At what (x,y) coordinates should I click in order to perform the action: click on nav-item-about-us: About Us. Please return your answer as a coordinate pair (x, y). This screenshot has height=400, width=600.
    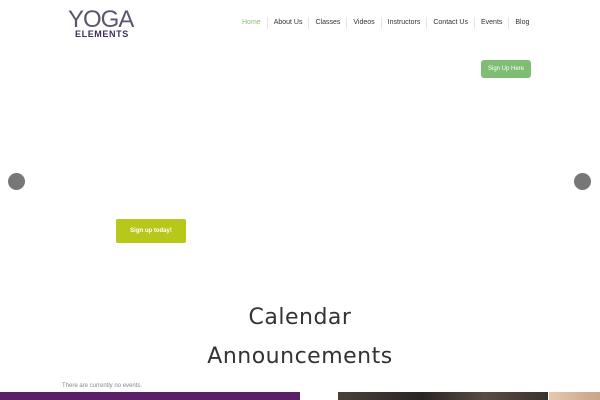
    Looking at the image, I should click on (287, 23).